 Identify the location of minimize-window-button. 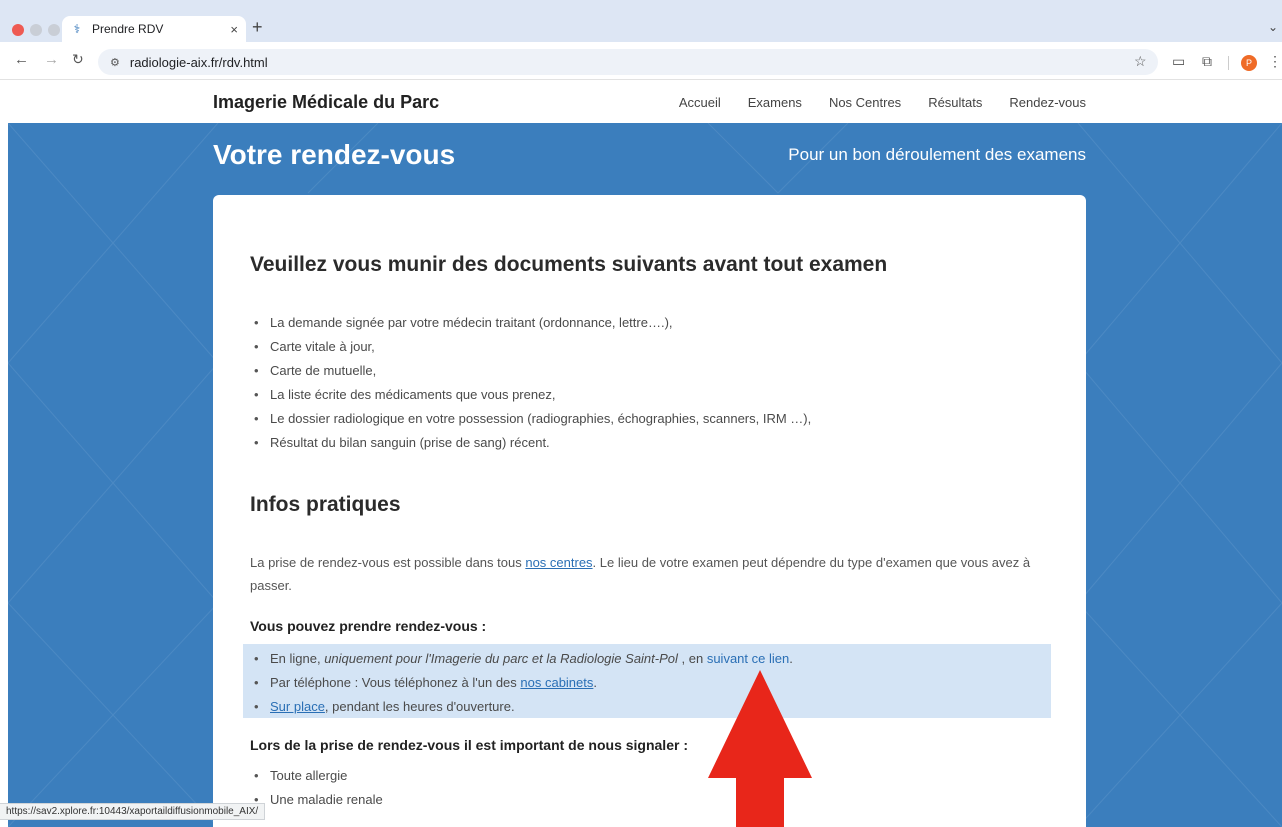
(36, 30).